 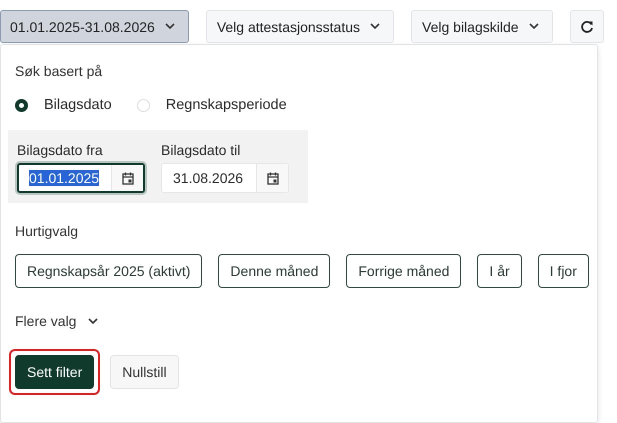 What do you see at coordinates (300, 26) in the screenshot?
I see `filter-dropdown: Velg attestasjonsstatus` at bounding box center [300, 26].